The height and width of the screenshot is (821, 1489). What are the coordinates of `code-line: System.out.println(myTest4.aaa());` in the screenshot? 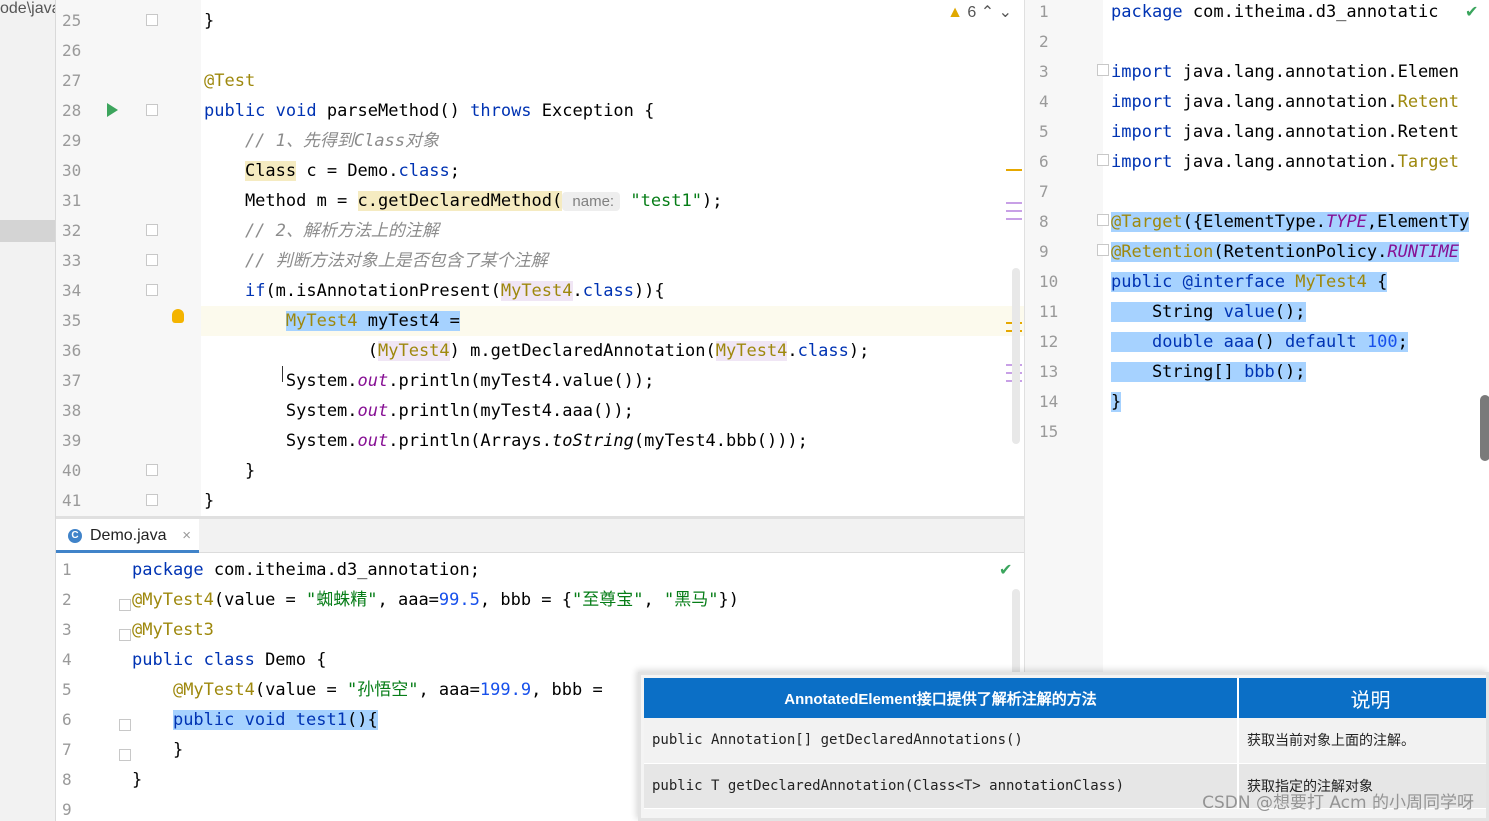 It's located at (419, 411).